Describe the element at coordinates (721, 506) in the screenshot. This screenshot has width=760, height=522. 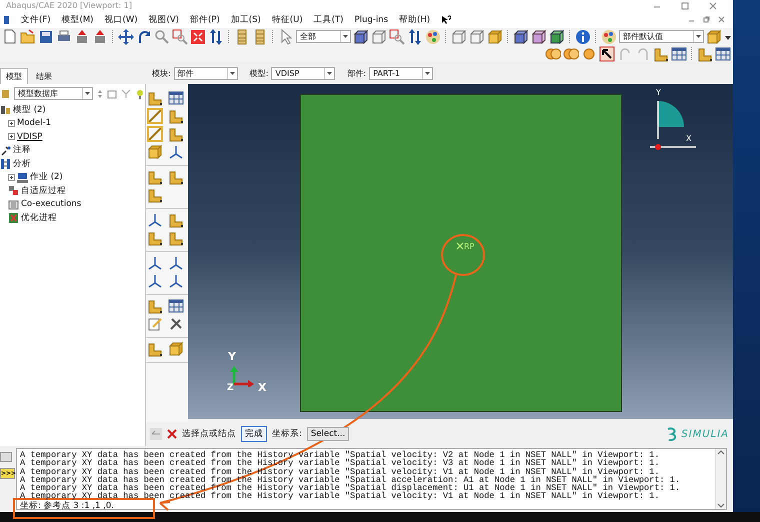
I see `scroll-down-icon` at that location.